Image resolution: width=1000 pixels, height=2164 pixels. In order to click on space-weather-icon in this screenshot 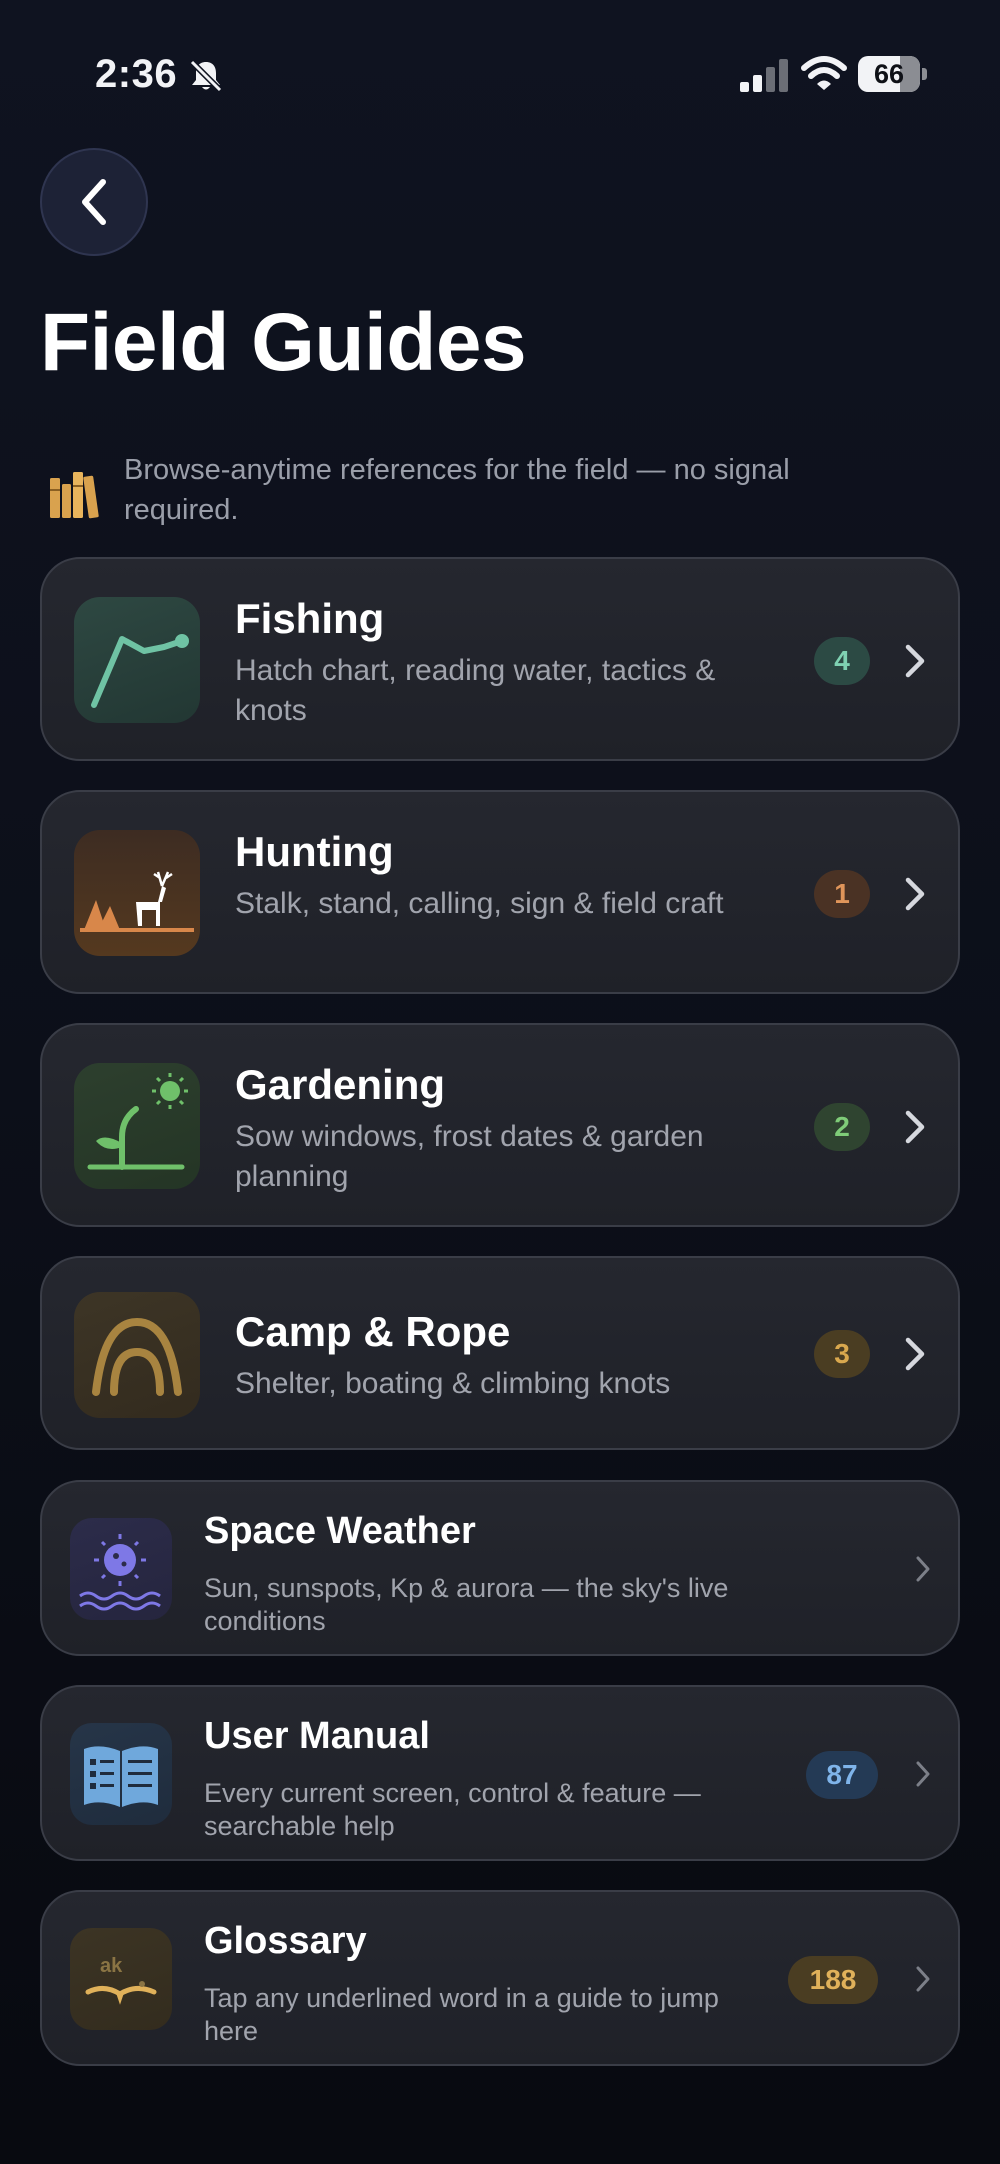, I will do `click(121, 1569)`.